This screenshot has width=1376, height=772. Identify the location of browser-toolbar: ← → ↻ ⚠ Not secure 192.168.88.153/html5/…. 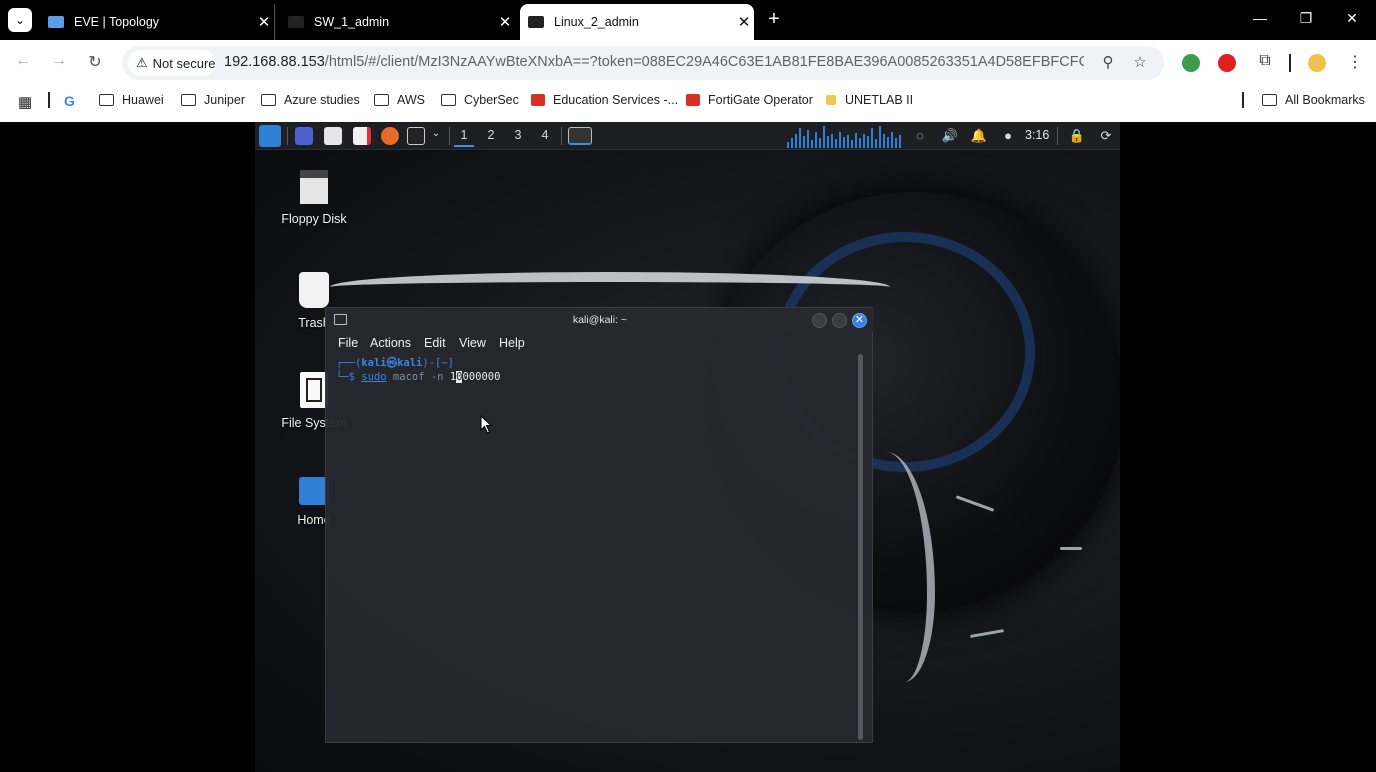
(688, 63).